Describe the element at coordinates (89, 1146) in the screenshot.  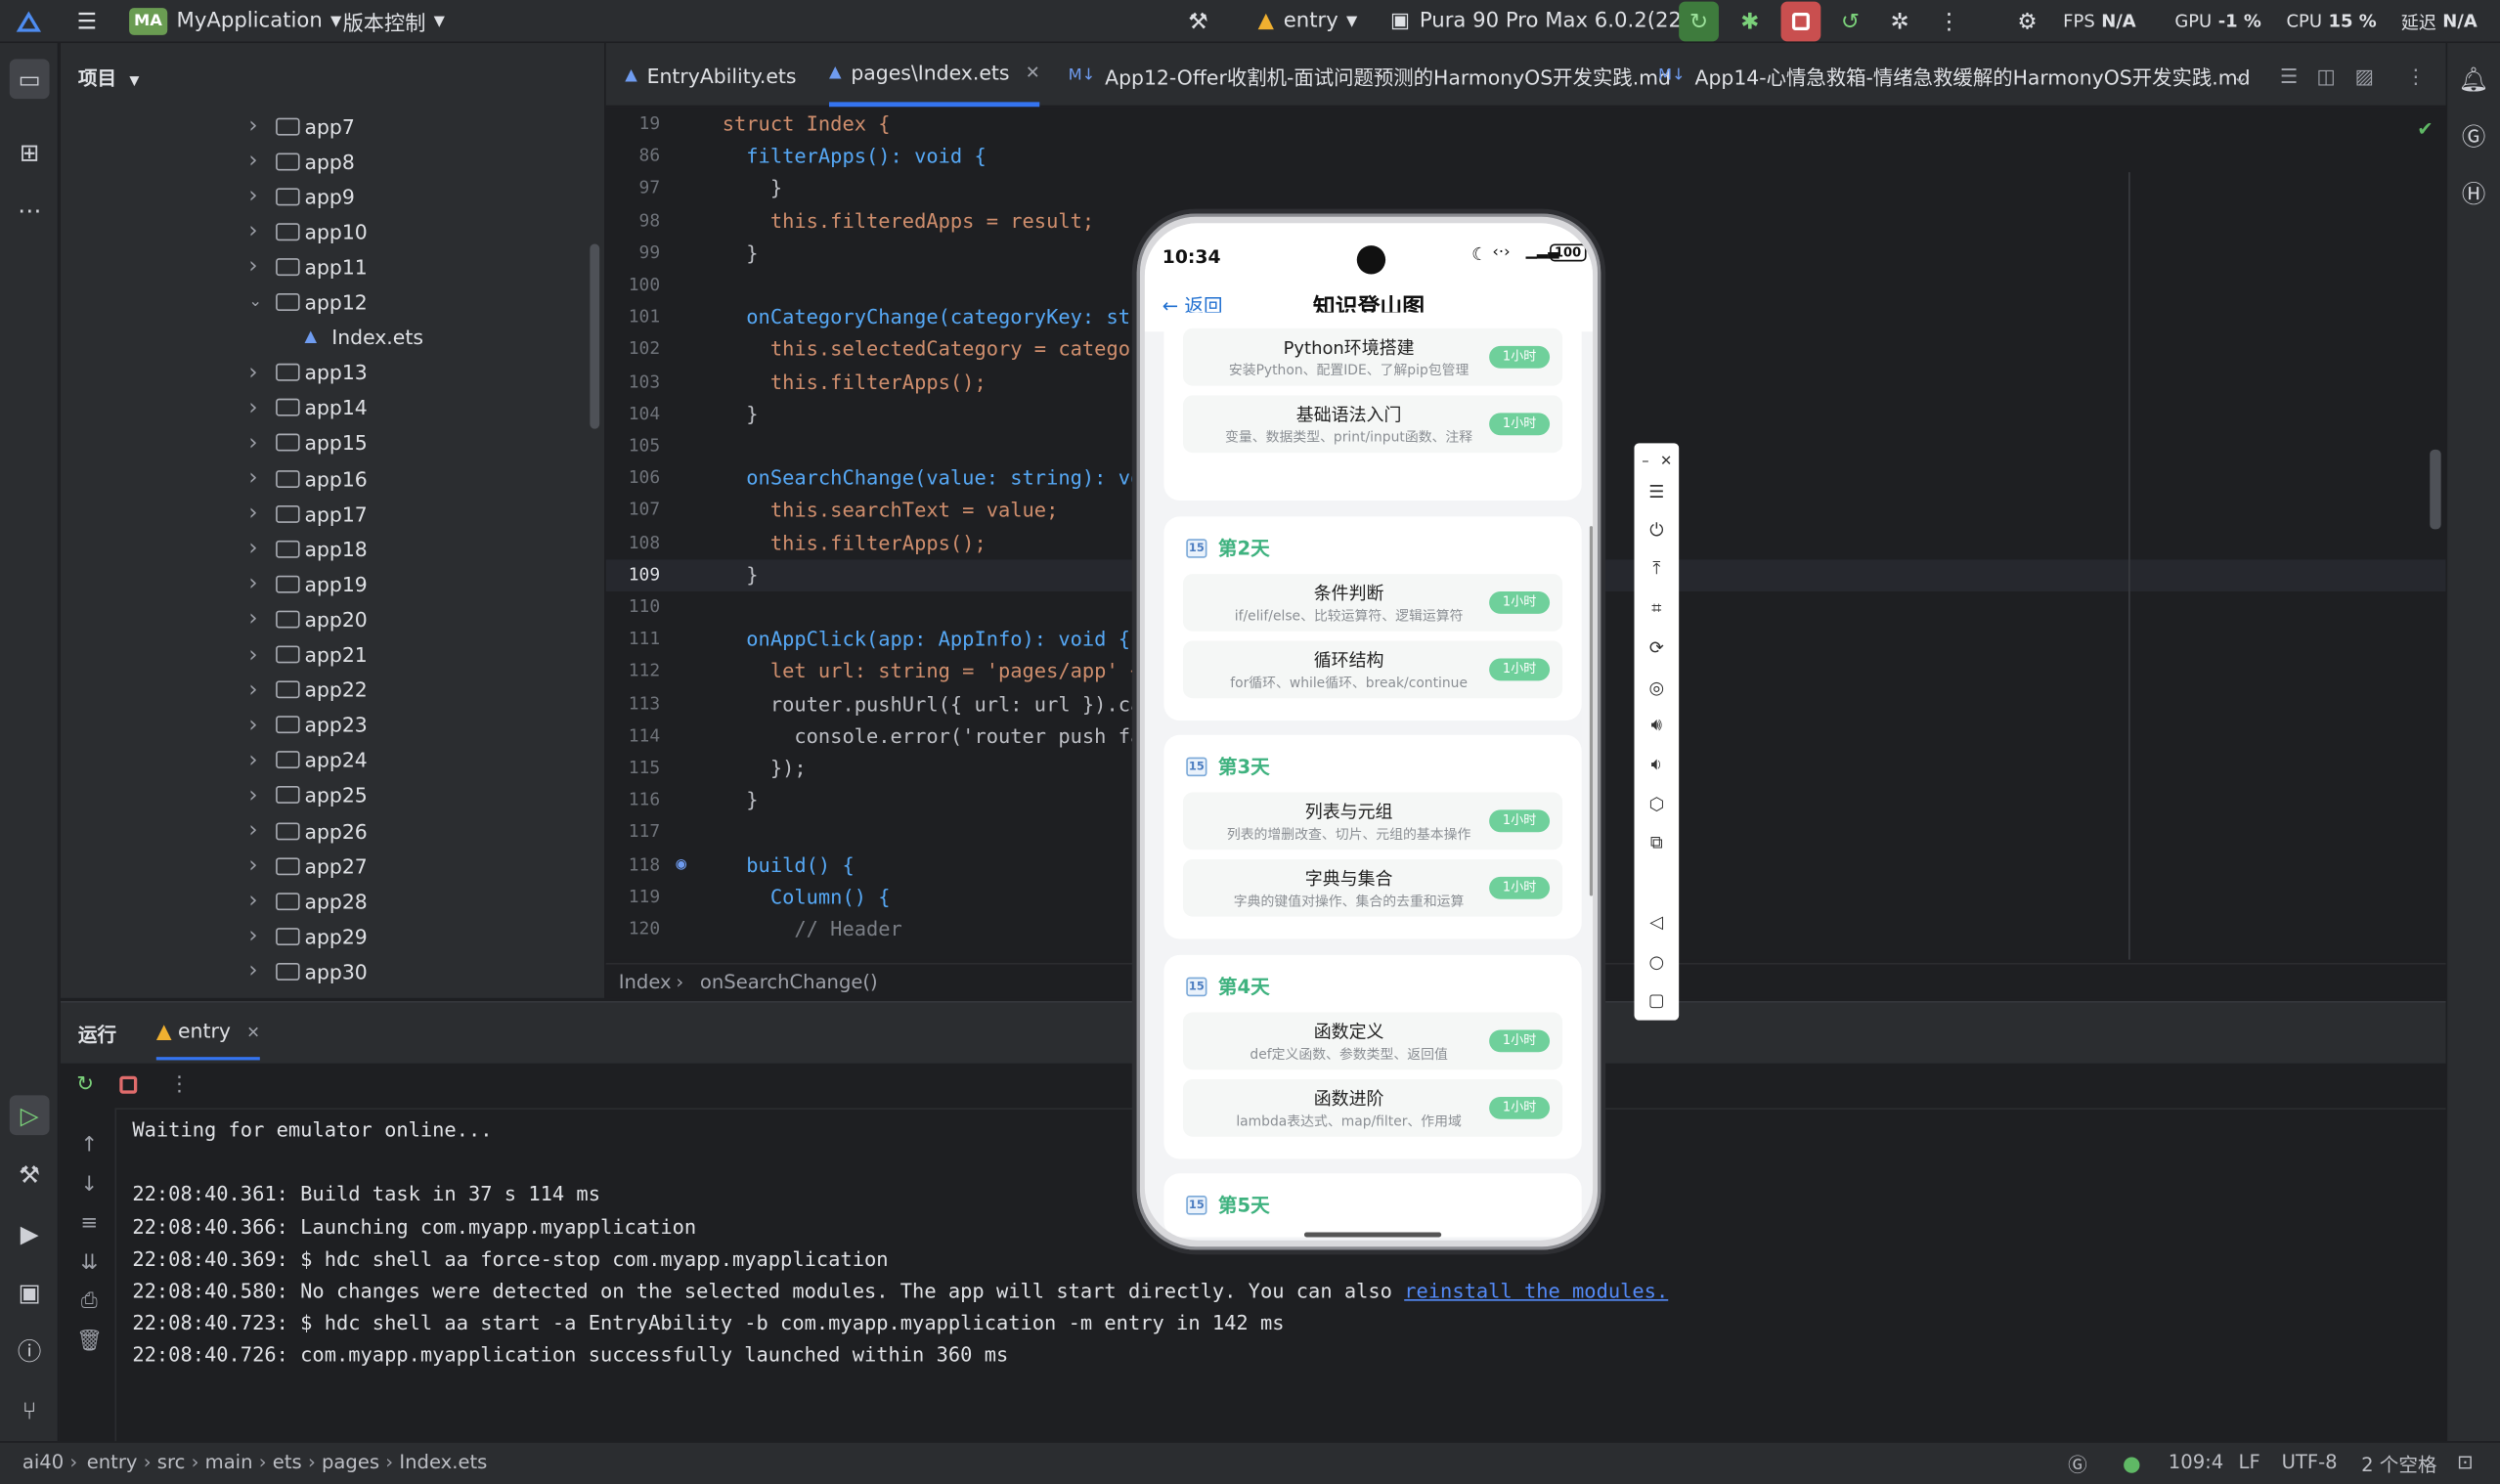
I see `arrow-up-icon: ↑` at that location.